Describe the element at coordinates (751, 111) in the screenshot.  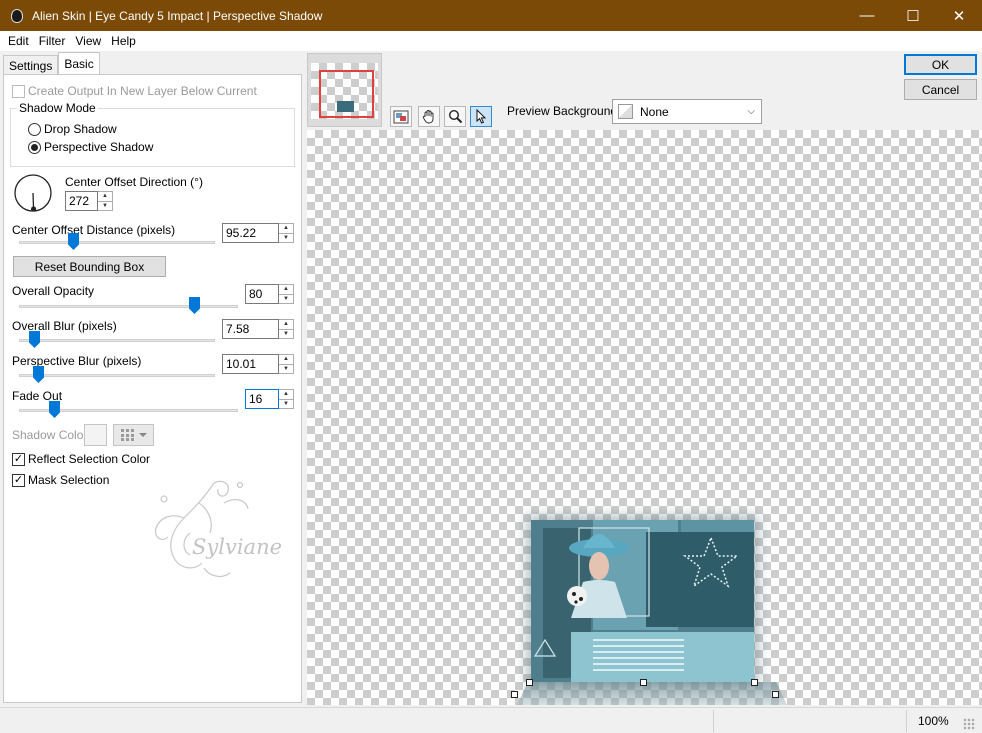
I see `chevron-down-icon: ⌵` at that location.